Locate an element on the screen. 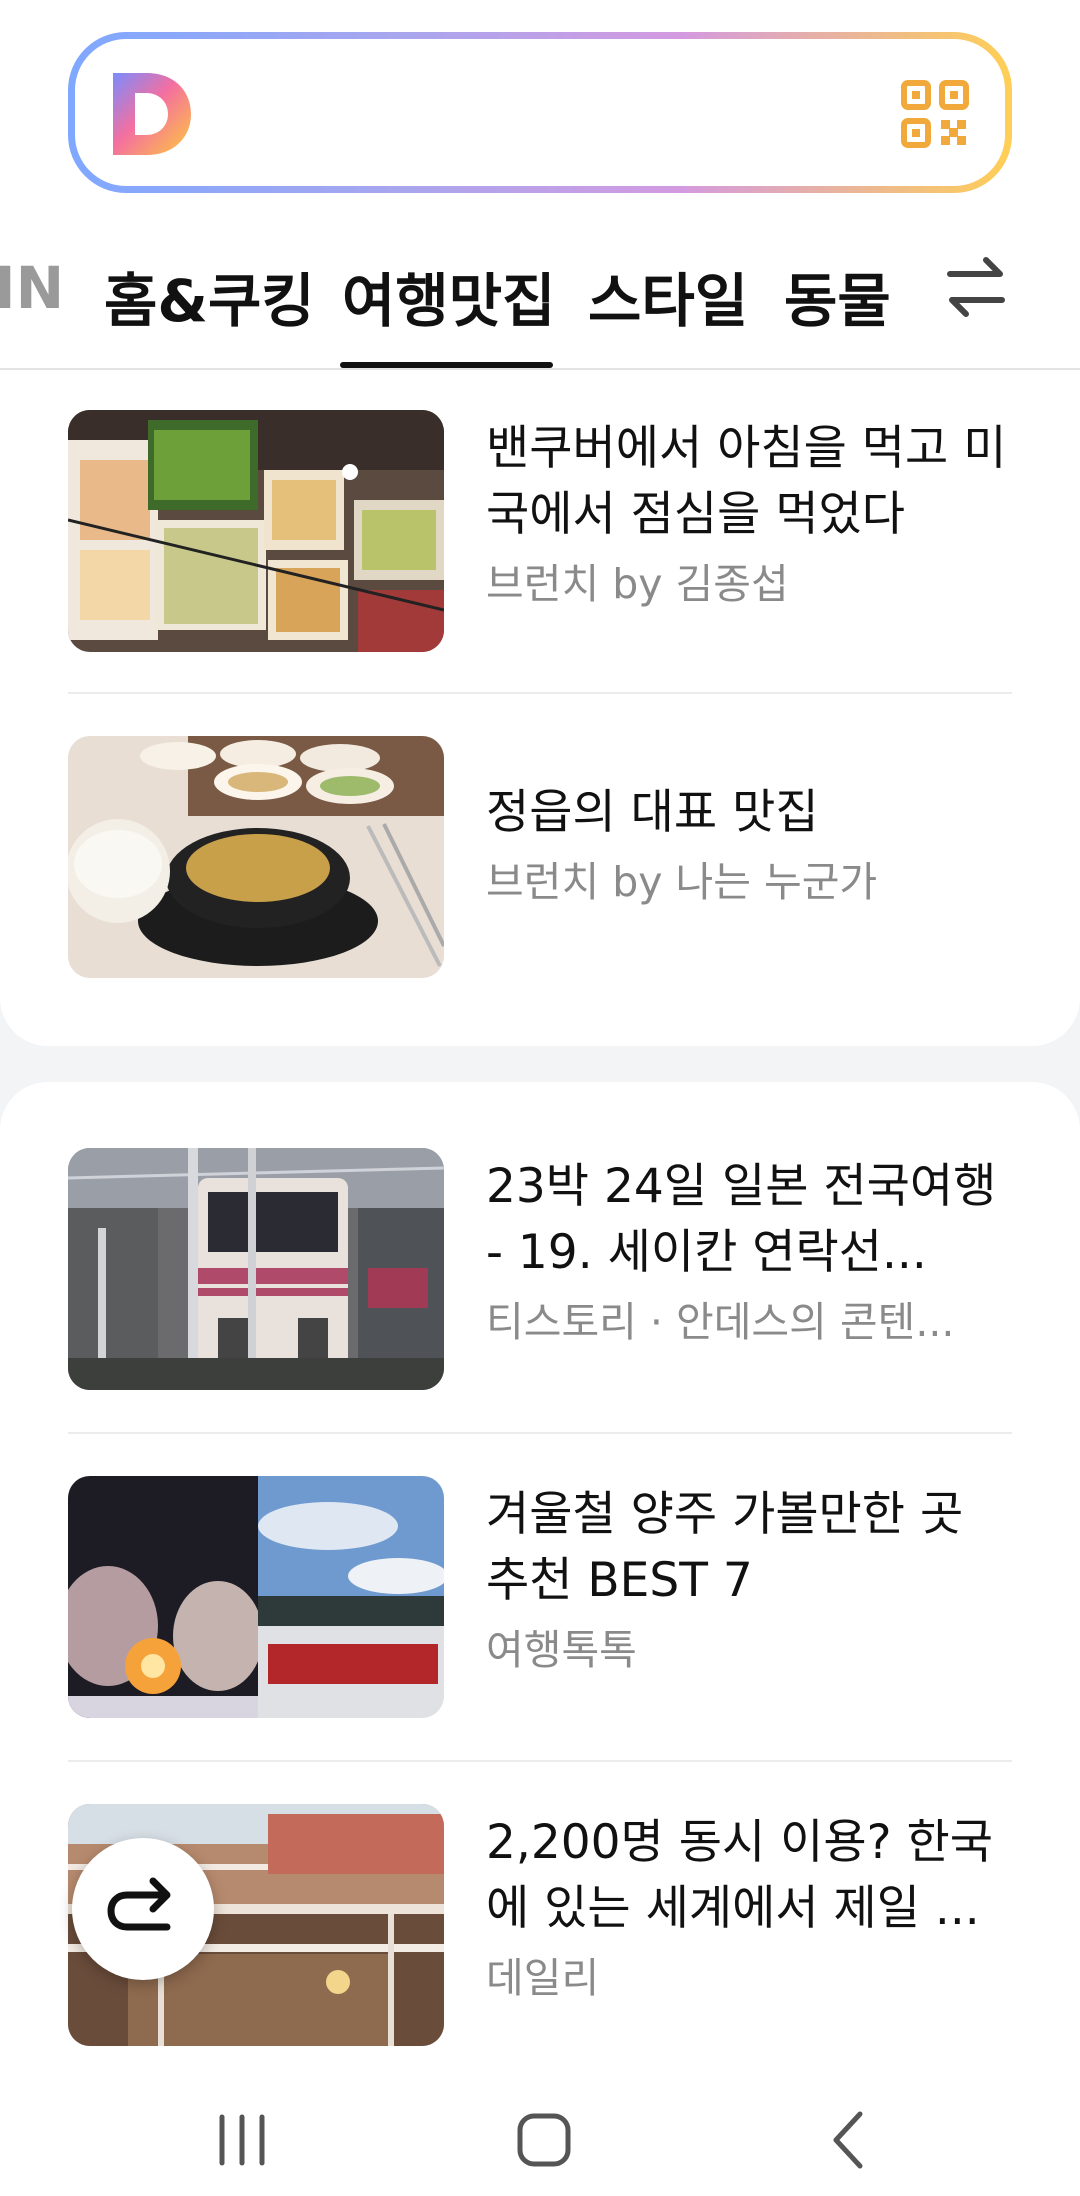 The height and width of the screenshot is (2196, 1080). article-title: 밴쿠버에서 아침을 먹고 미국에서 점심을 먹었다 is located at coordinates (749, 482).